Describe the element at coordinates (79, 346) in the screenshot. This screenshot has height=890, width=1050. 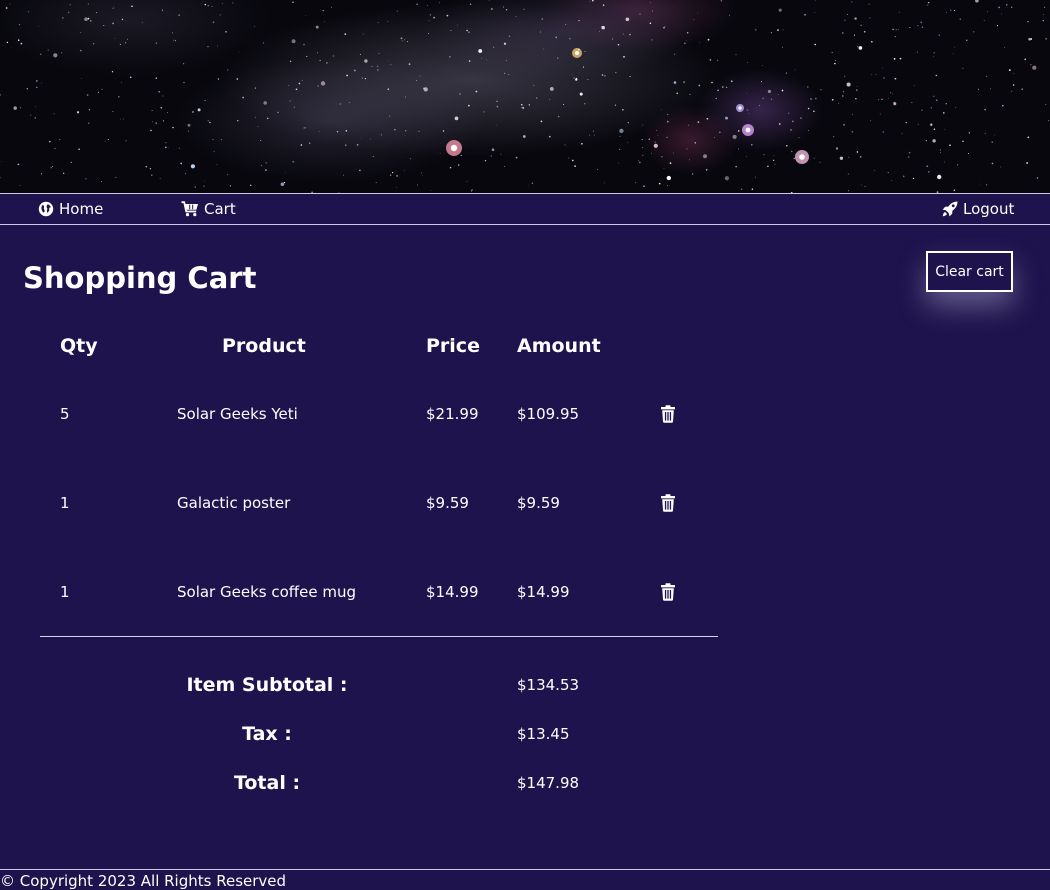
I see `column-header-qty: Qty` at that location.